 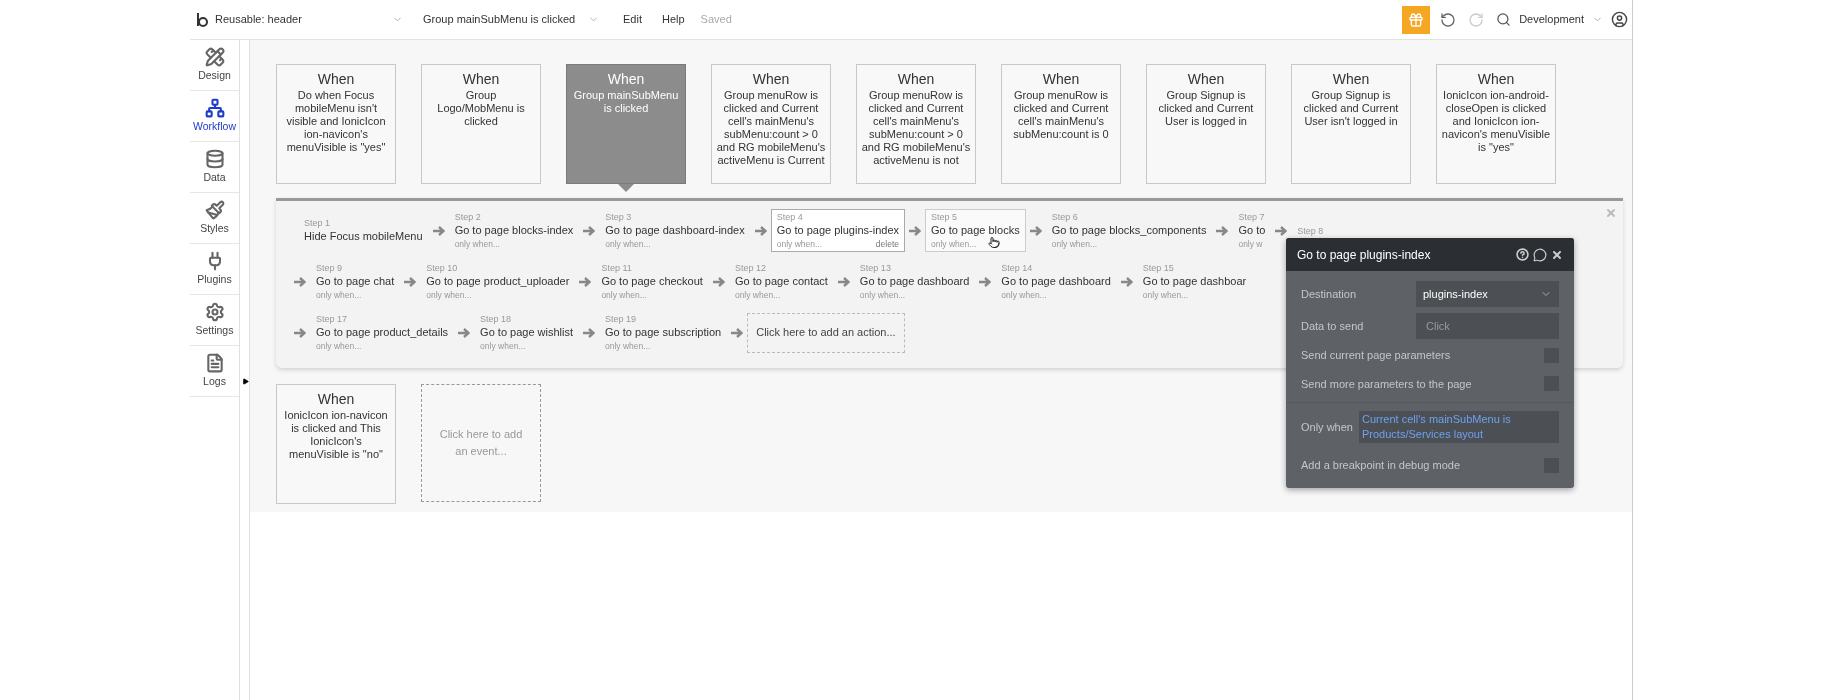 I want to click on gift-icon, so click(x=1416, y=19).